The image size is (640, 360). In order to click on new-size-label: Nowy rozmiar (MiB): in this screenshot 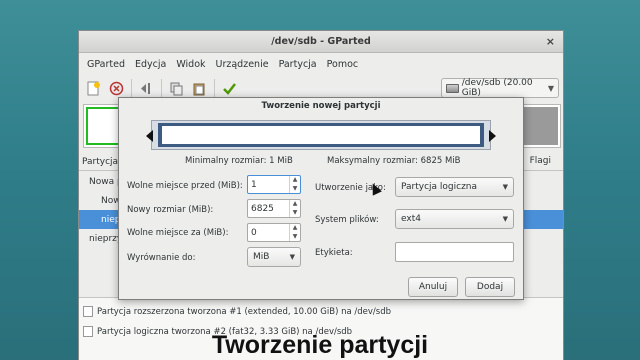, I will do `click(170, 210)`.